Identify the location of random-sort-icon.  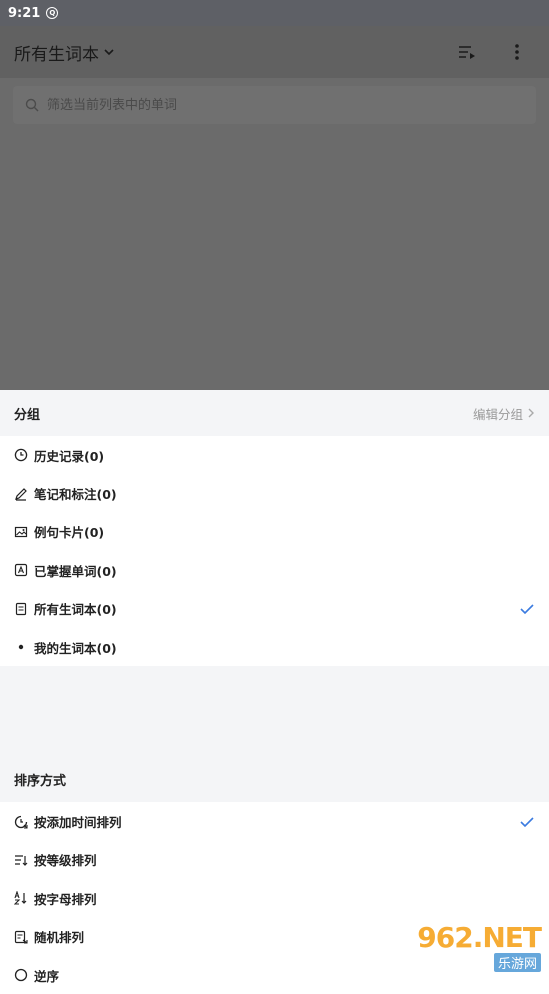
(21, 937).